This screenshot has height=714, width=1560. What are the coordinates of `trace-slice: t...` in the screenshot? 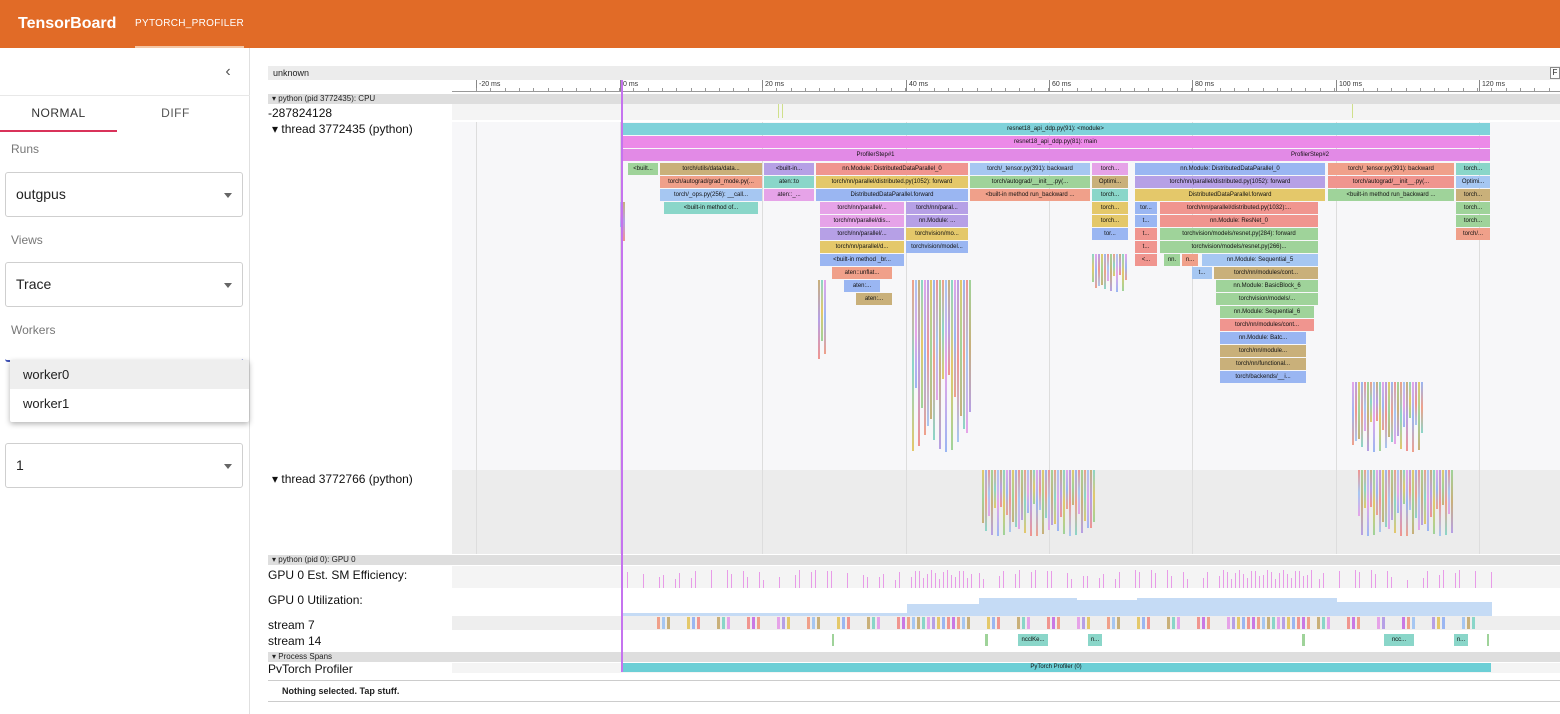 It's located at (1146, 221).